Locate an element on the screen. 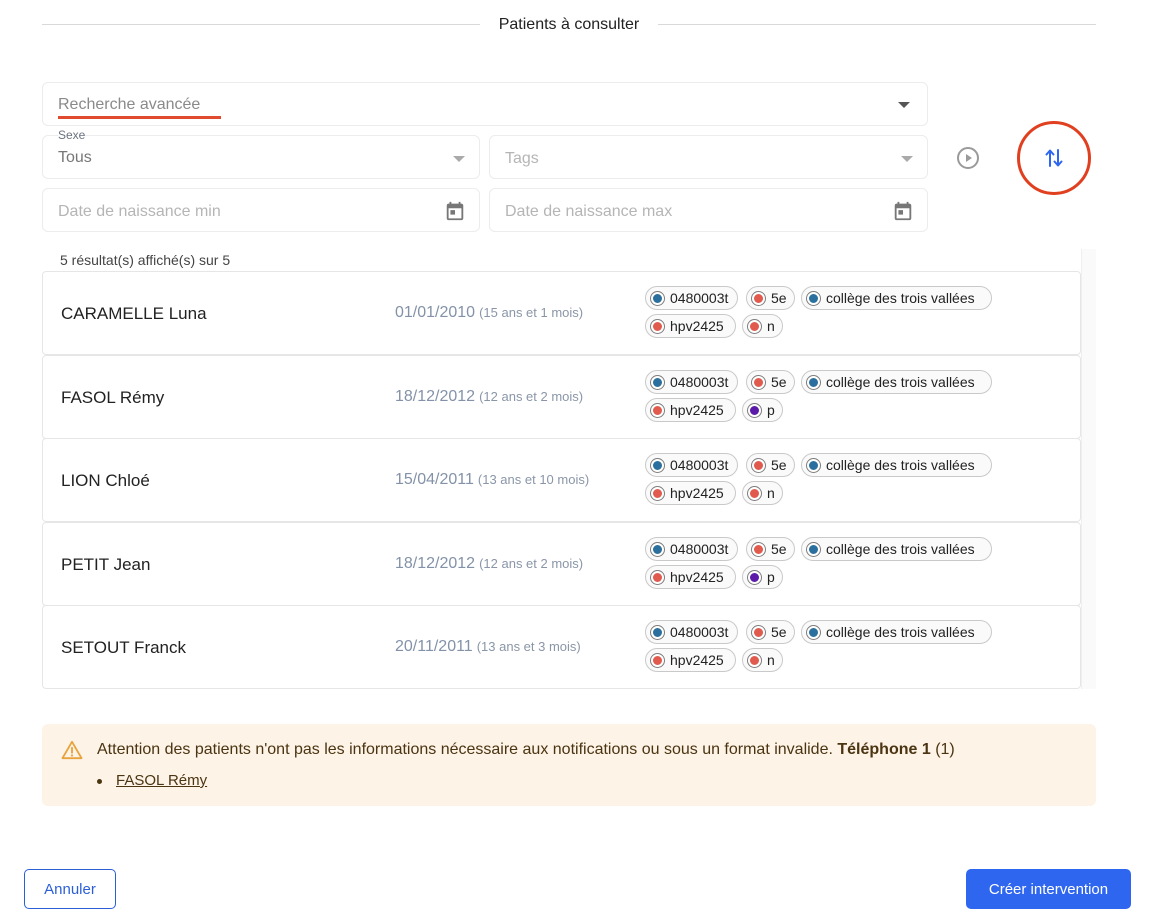  sex-select: Tous is located at coordinates (261, 157).